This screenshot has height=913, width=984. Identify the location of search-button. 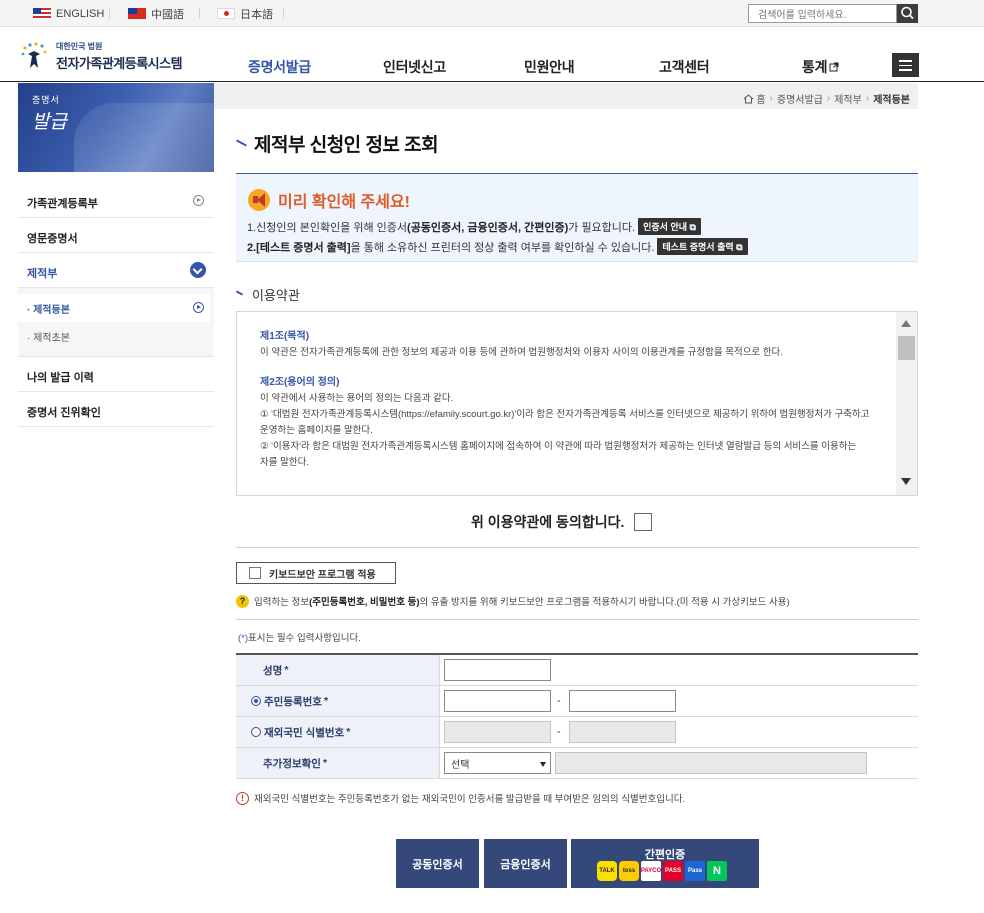
(907, 13).